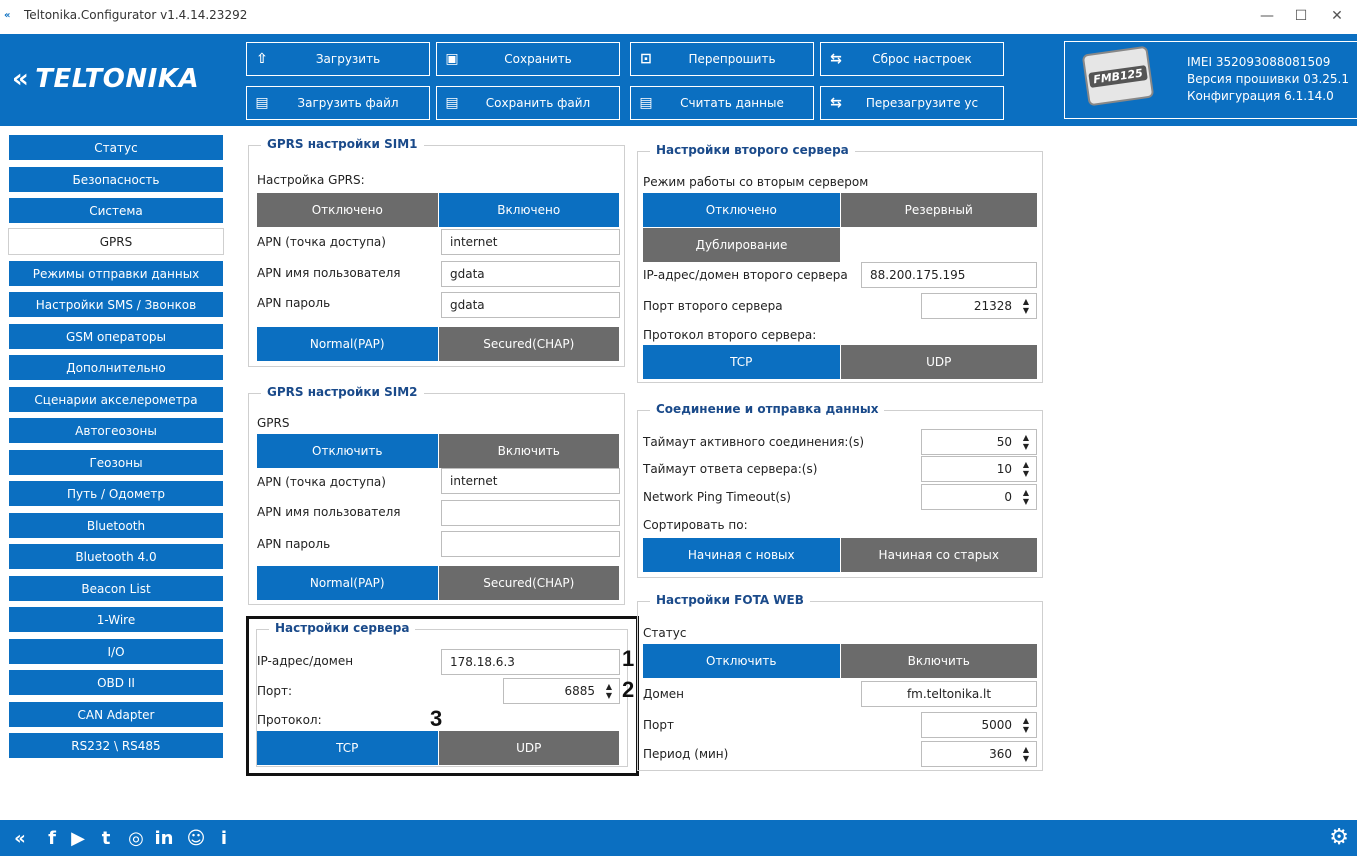 The width and height of the screenshot is (1357, 856). What do you see at coordinates (116, 179) in the screenshot?
I see `sidebar-item-security: Безопасность` at bounding box center [116, 179].